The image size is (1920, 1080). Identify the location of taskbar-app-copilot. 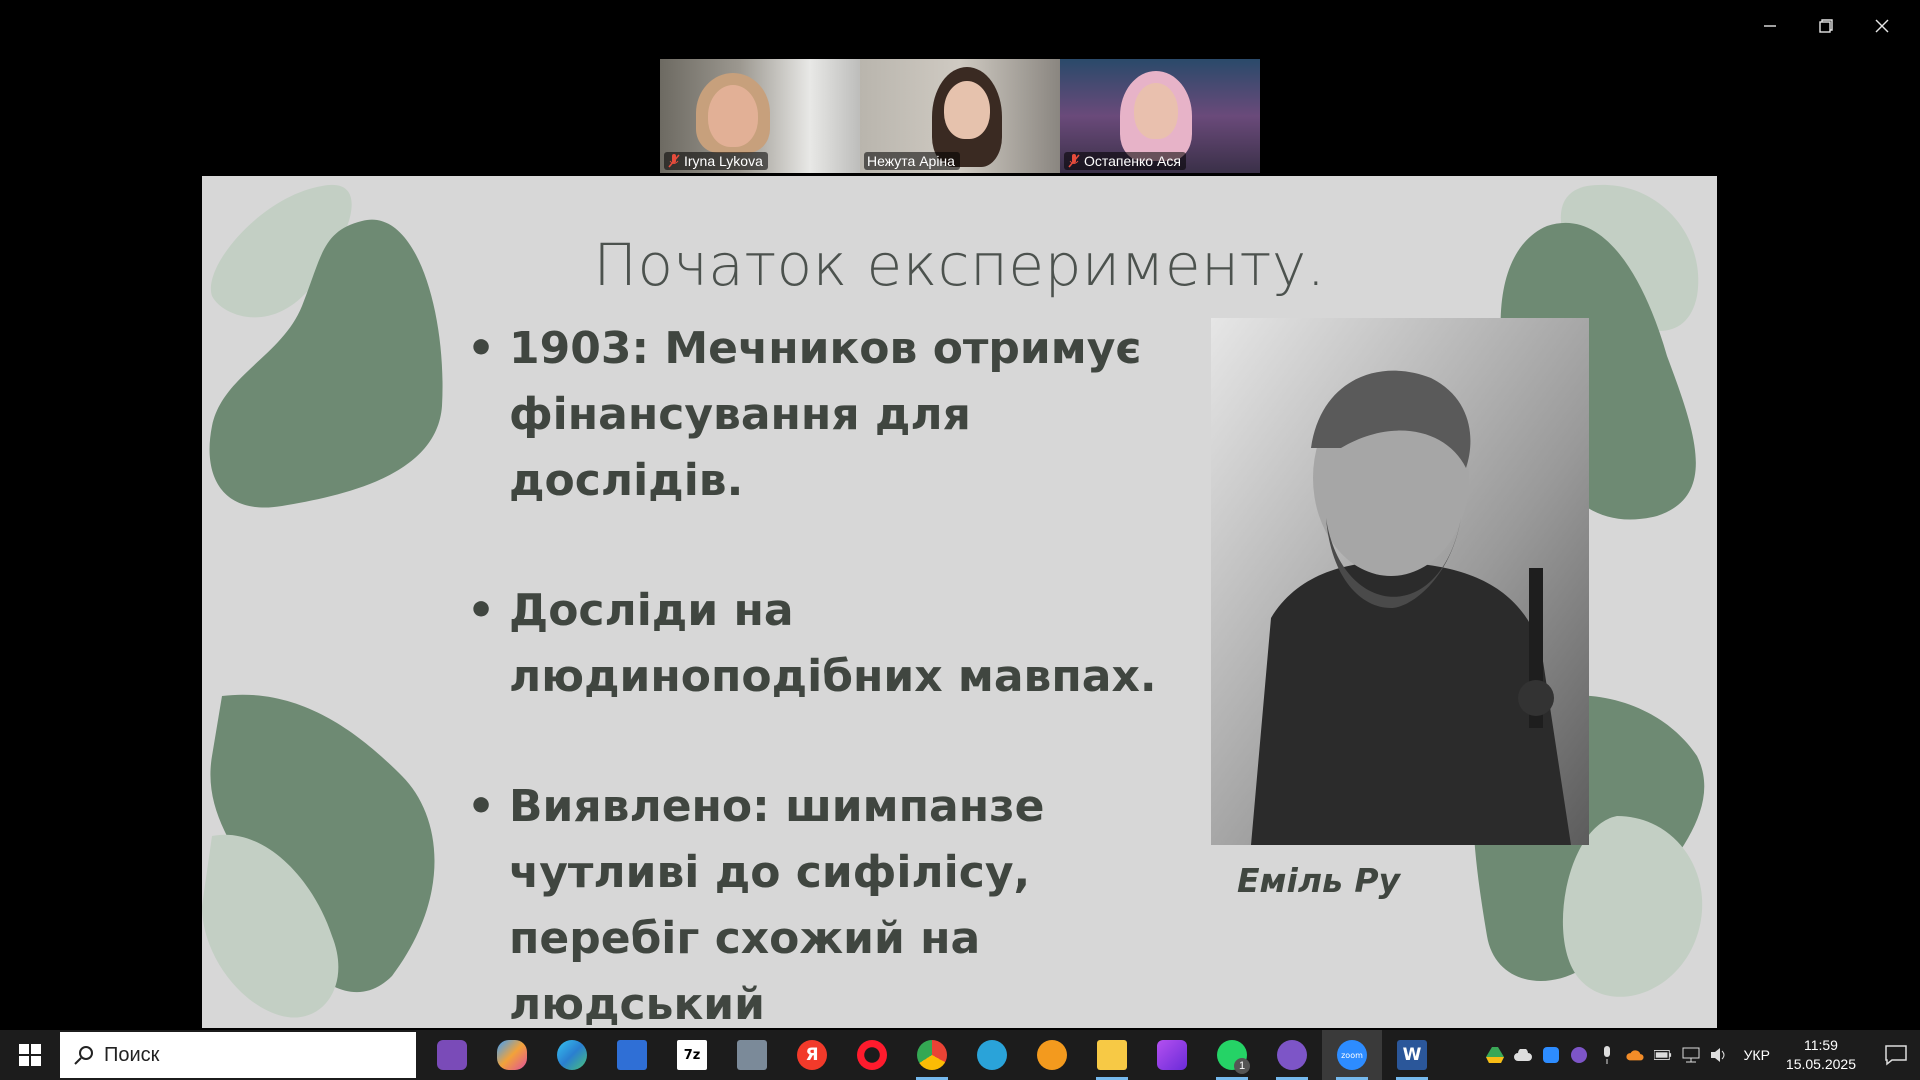
(512, 1055).